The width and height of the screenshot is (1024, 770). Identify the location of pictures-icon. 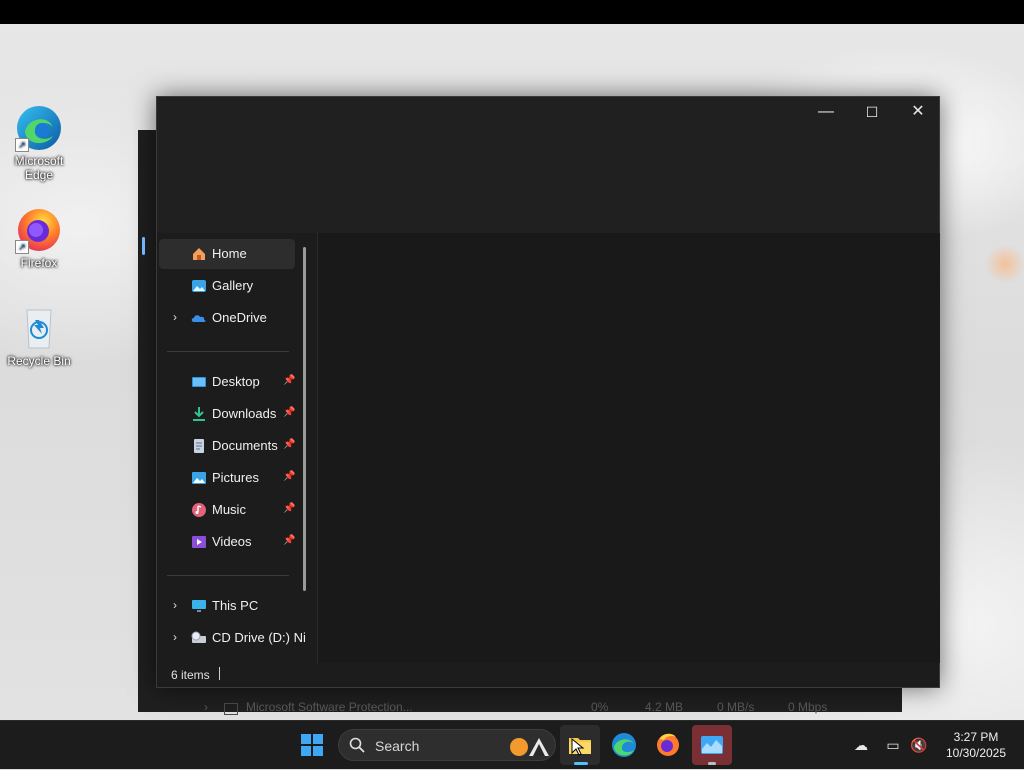
(199, 478).